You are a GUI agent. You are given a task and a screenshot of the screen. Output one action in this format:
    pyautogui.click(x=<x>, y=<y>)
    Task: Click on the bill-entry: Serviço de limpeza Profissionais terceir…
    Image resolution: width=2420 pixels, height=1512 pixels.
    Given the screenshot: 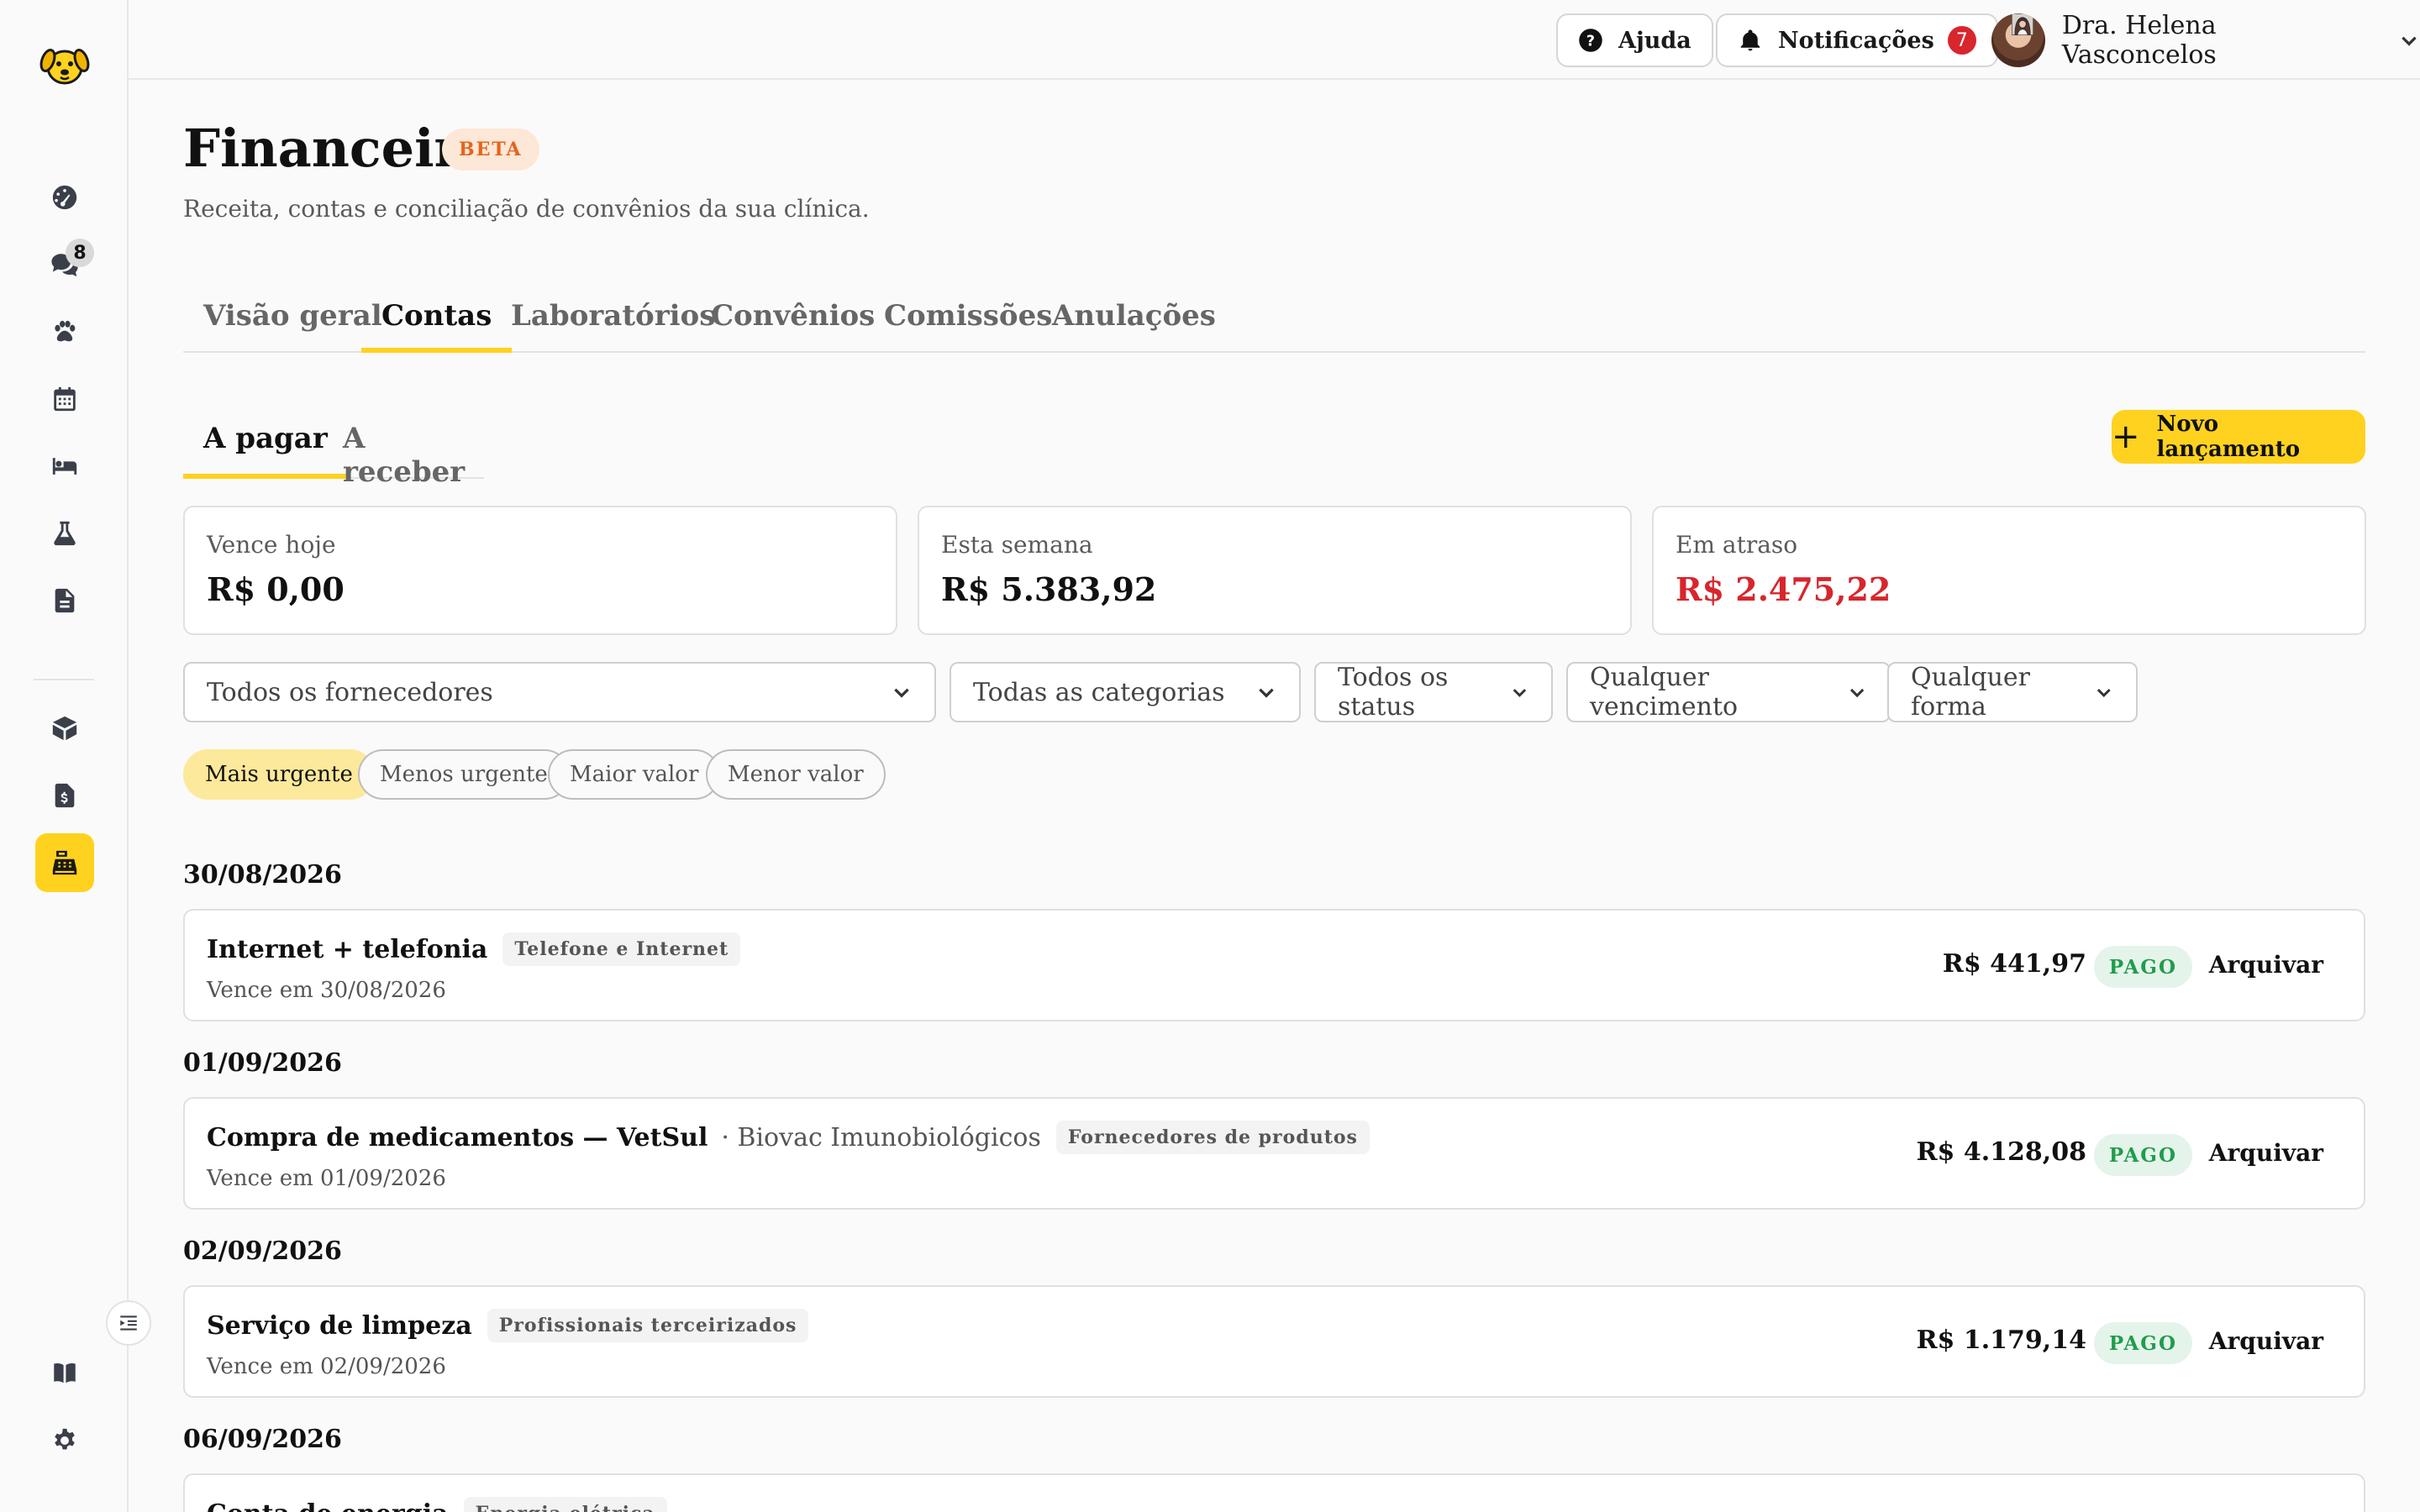 What is the action you would take?
    pyautogui.click(x=1274, y=1341)
    